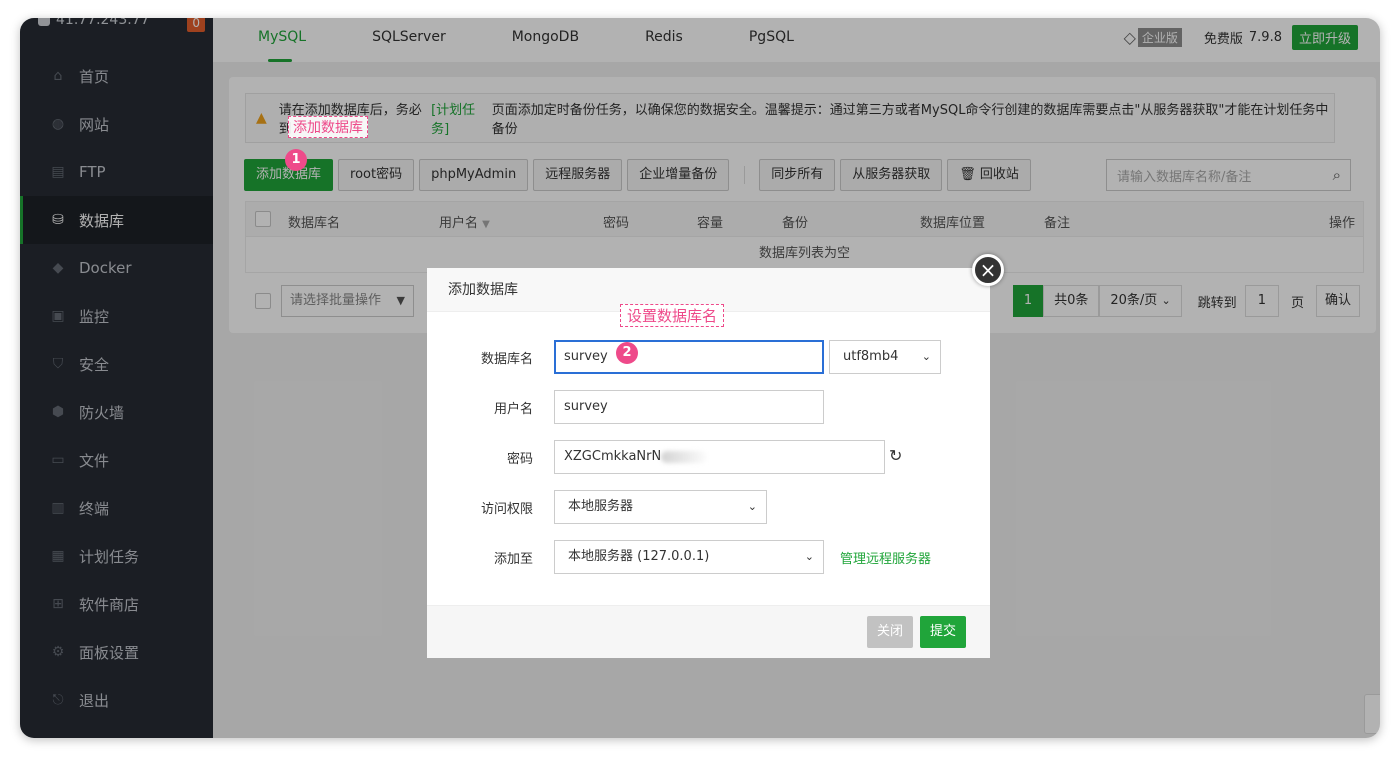  I want to click on password-redaction, so click(684, 456).